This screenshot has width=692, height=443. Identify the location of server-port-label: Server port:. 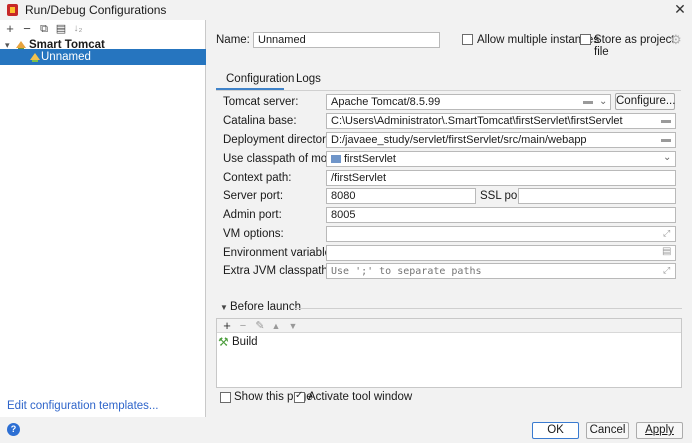
(253, 196).